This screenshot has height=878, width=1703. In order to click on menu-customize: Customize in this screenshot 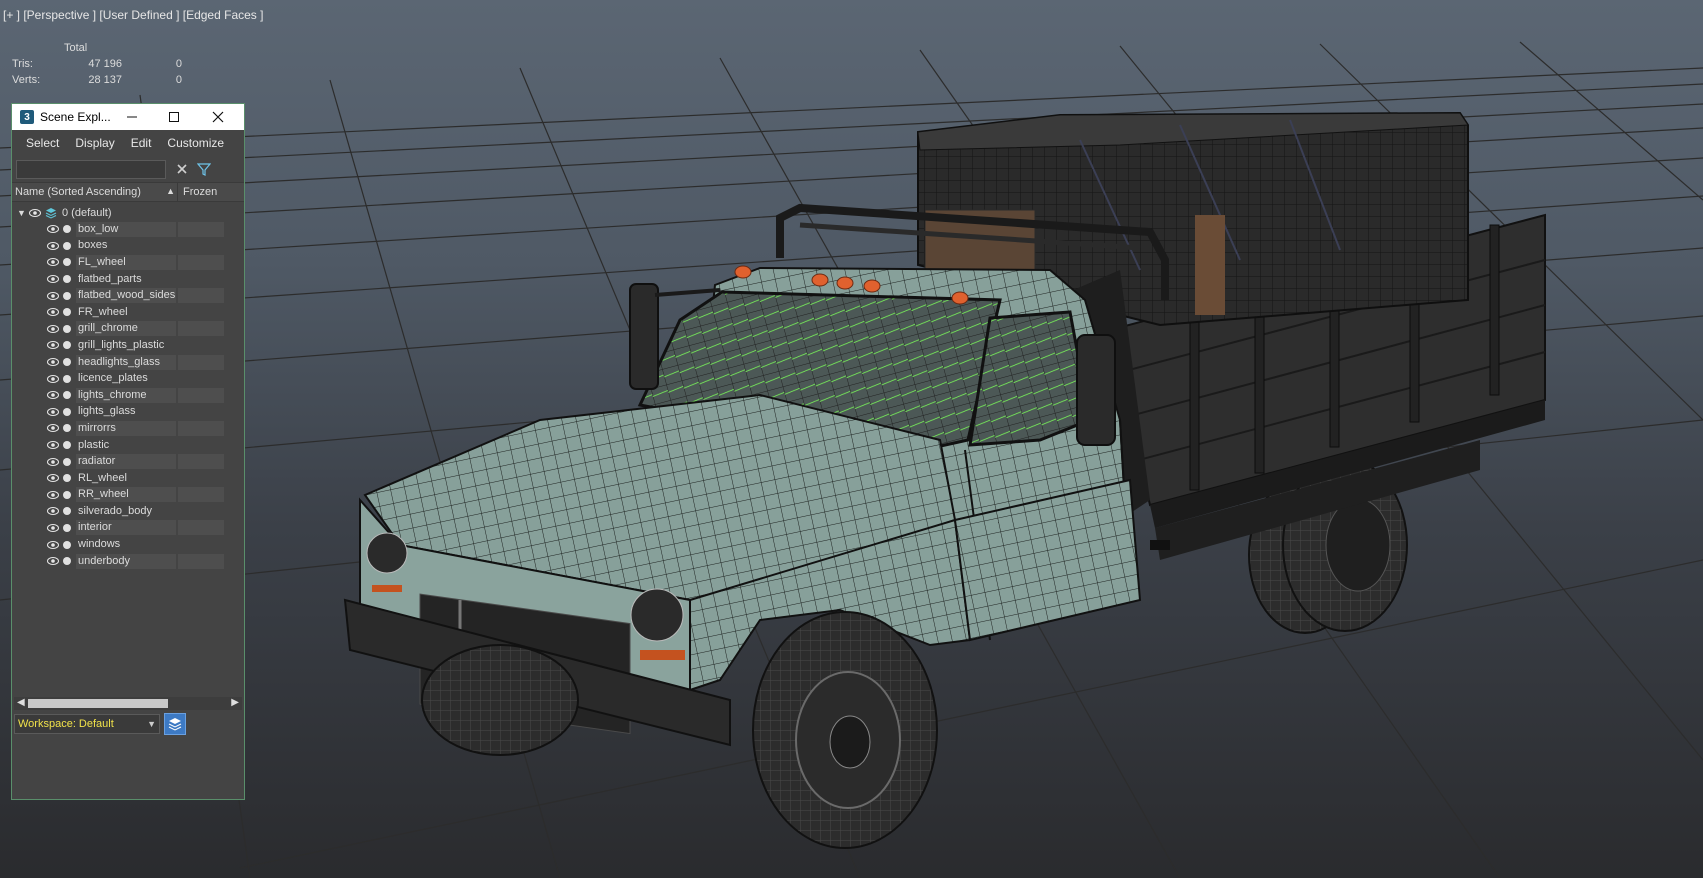, I will do `click(195, 143)`.